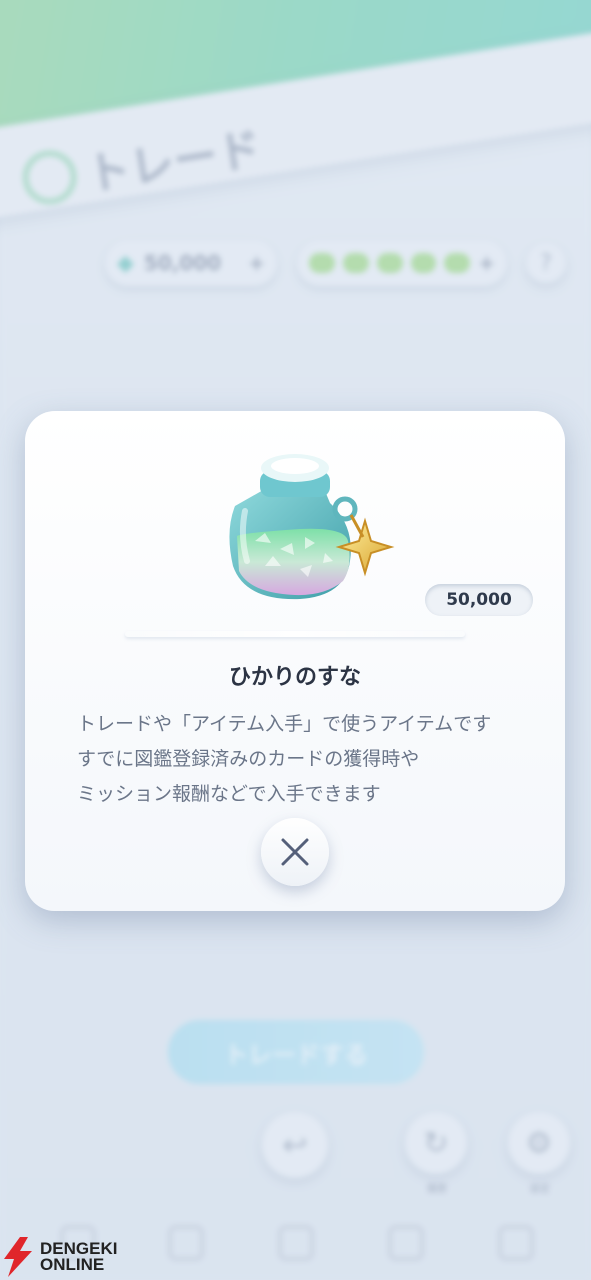 The height and width of the screenshot is (1280, 591). What do you see at coordinates (248, 759) in the screenshot?
I see `description-line: すでに図鑑登録済みのカードの獲得時や` at bounding box center [248, 759].